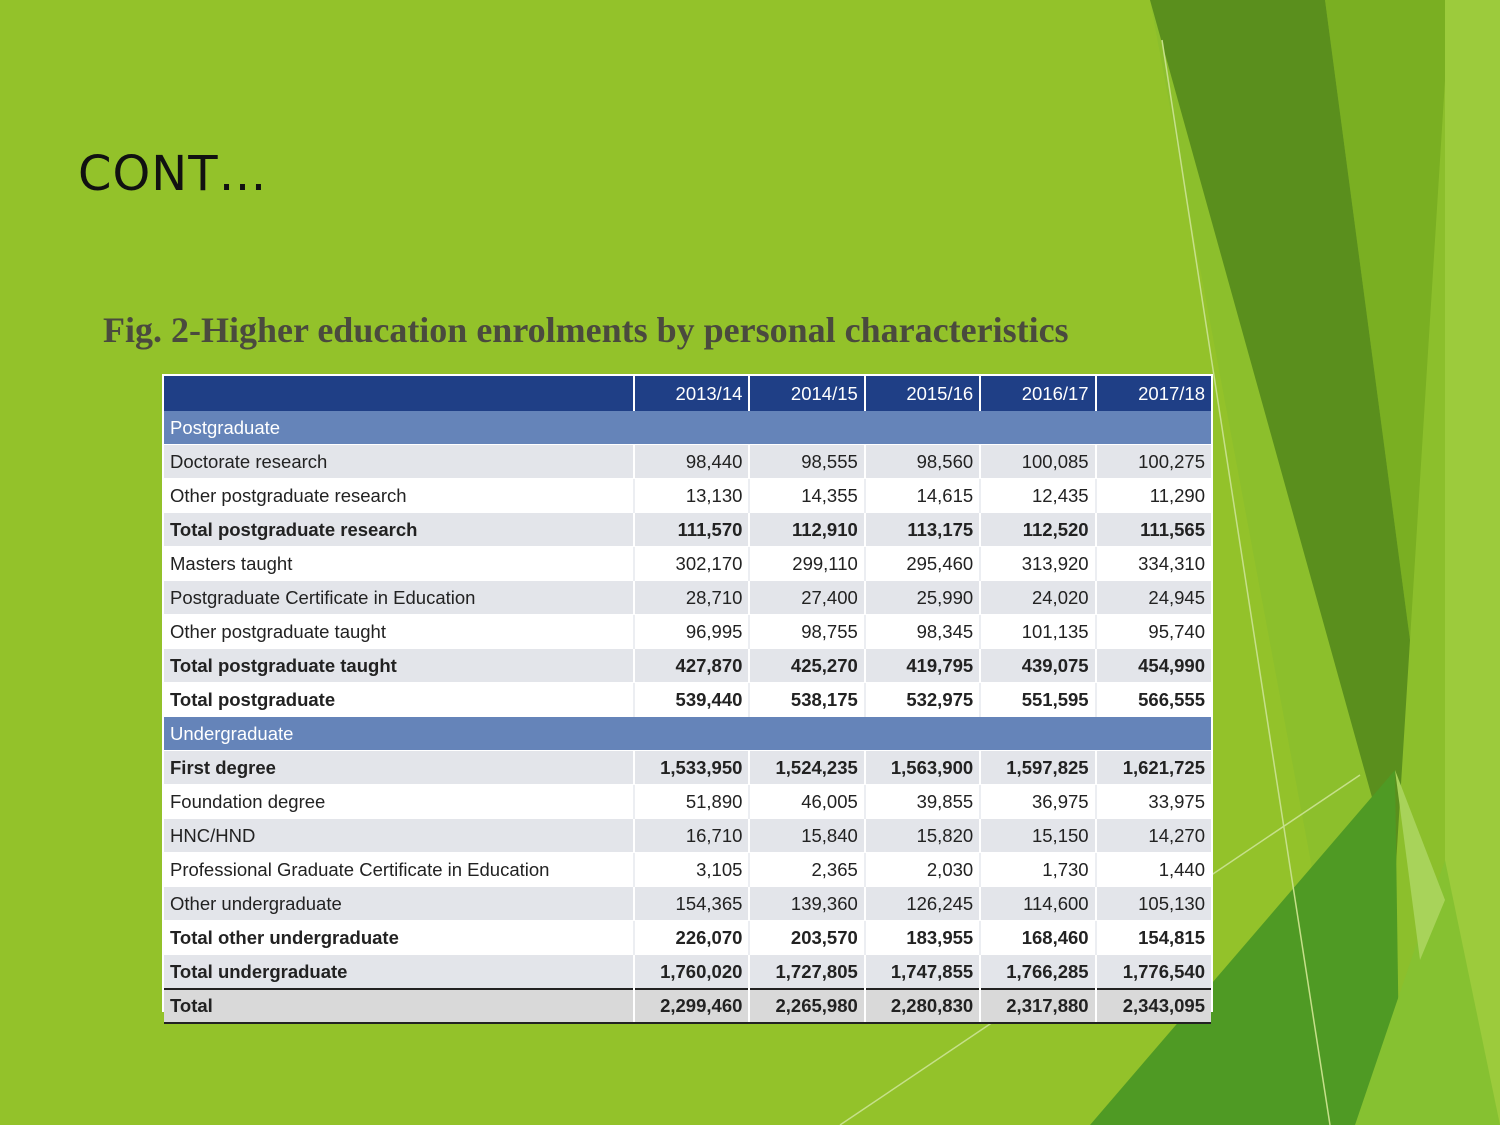 The image size is (1500, 1125). What do you see at coordinates (1038, 767) in the screenshot?
I see `row-value: 1,597,825` at bounding box center [1038, 767].